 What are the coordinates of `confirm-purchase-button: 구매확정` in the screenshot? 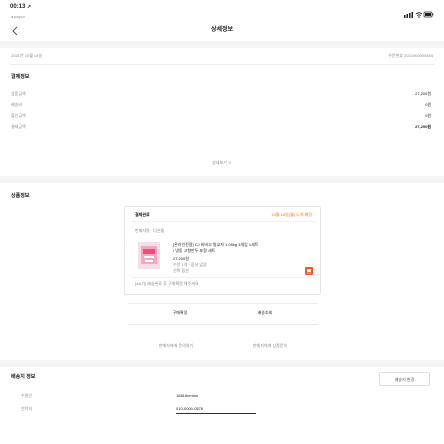 It's located at (180, 312).